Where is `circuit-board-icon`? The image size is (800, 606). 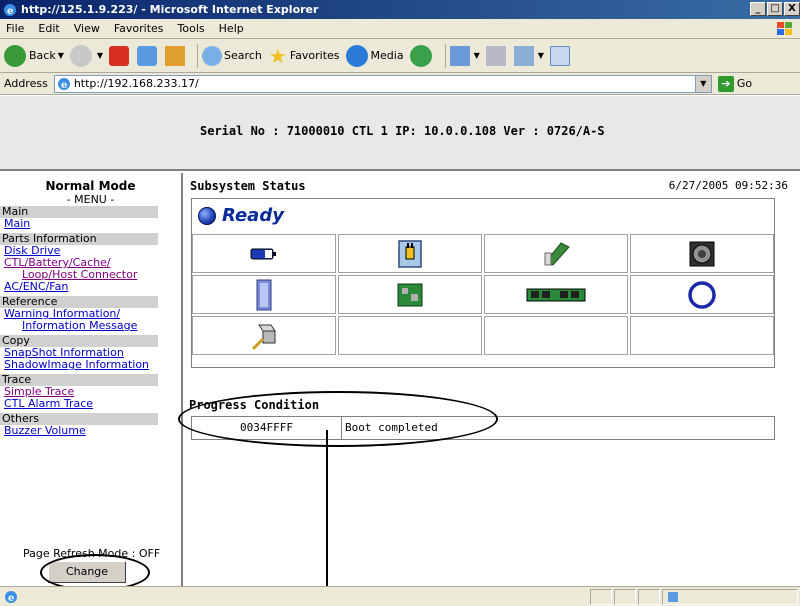 circuit-board-icon is located at coordinates (557, 253).